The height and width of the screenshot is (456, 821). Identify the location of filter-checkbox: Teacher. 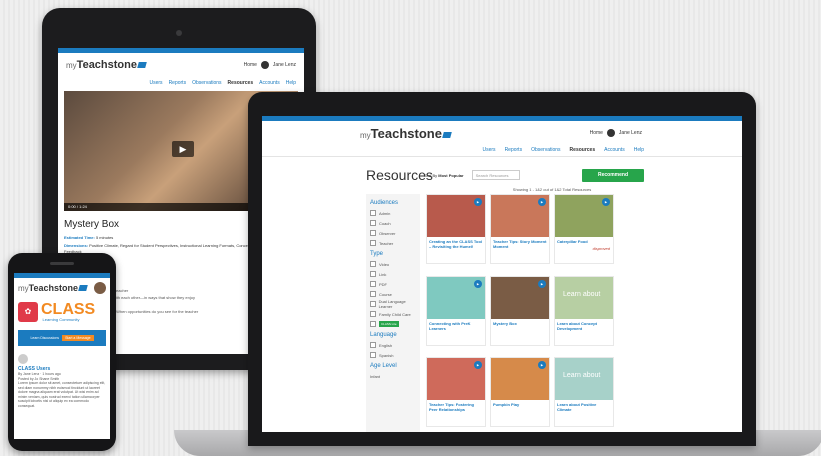
(393, 243).